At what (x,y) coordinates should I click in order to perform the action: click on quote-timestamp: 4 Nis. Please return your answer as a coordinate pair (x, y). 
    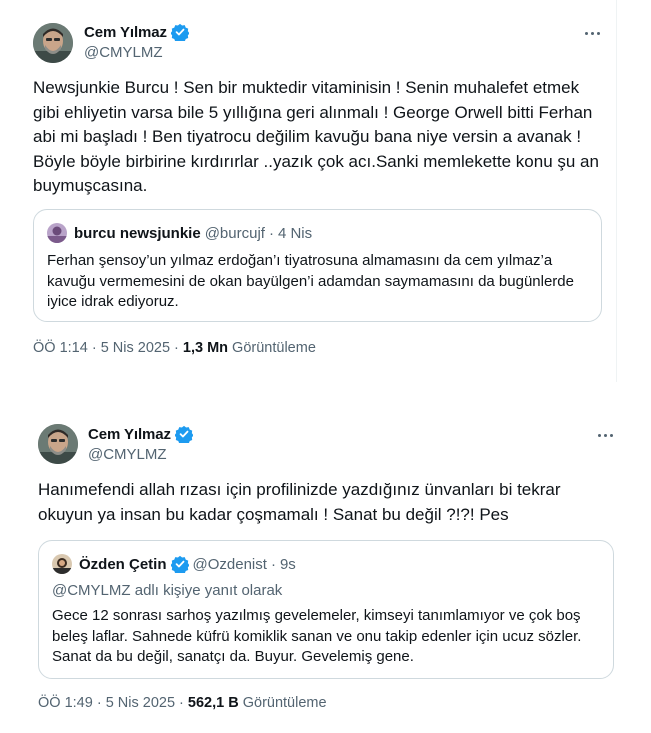
    Looking at the image, I should click on (295, 233).